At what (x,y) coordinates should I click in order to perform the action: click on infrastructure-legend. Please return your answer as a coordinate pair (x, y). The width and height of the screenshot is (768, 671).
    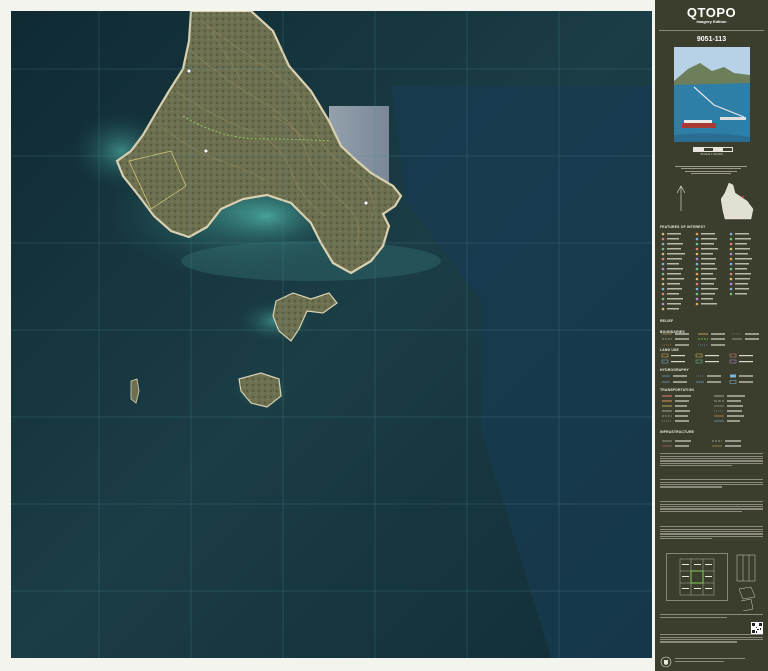
    Looking at the image, I should click on (712, 441).